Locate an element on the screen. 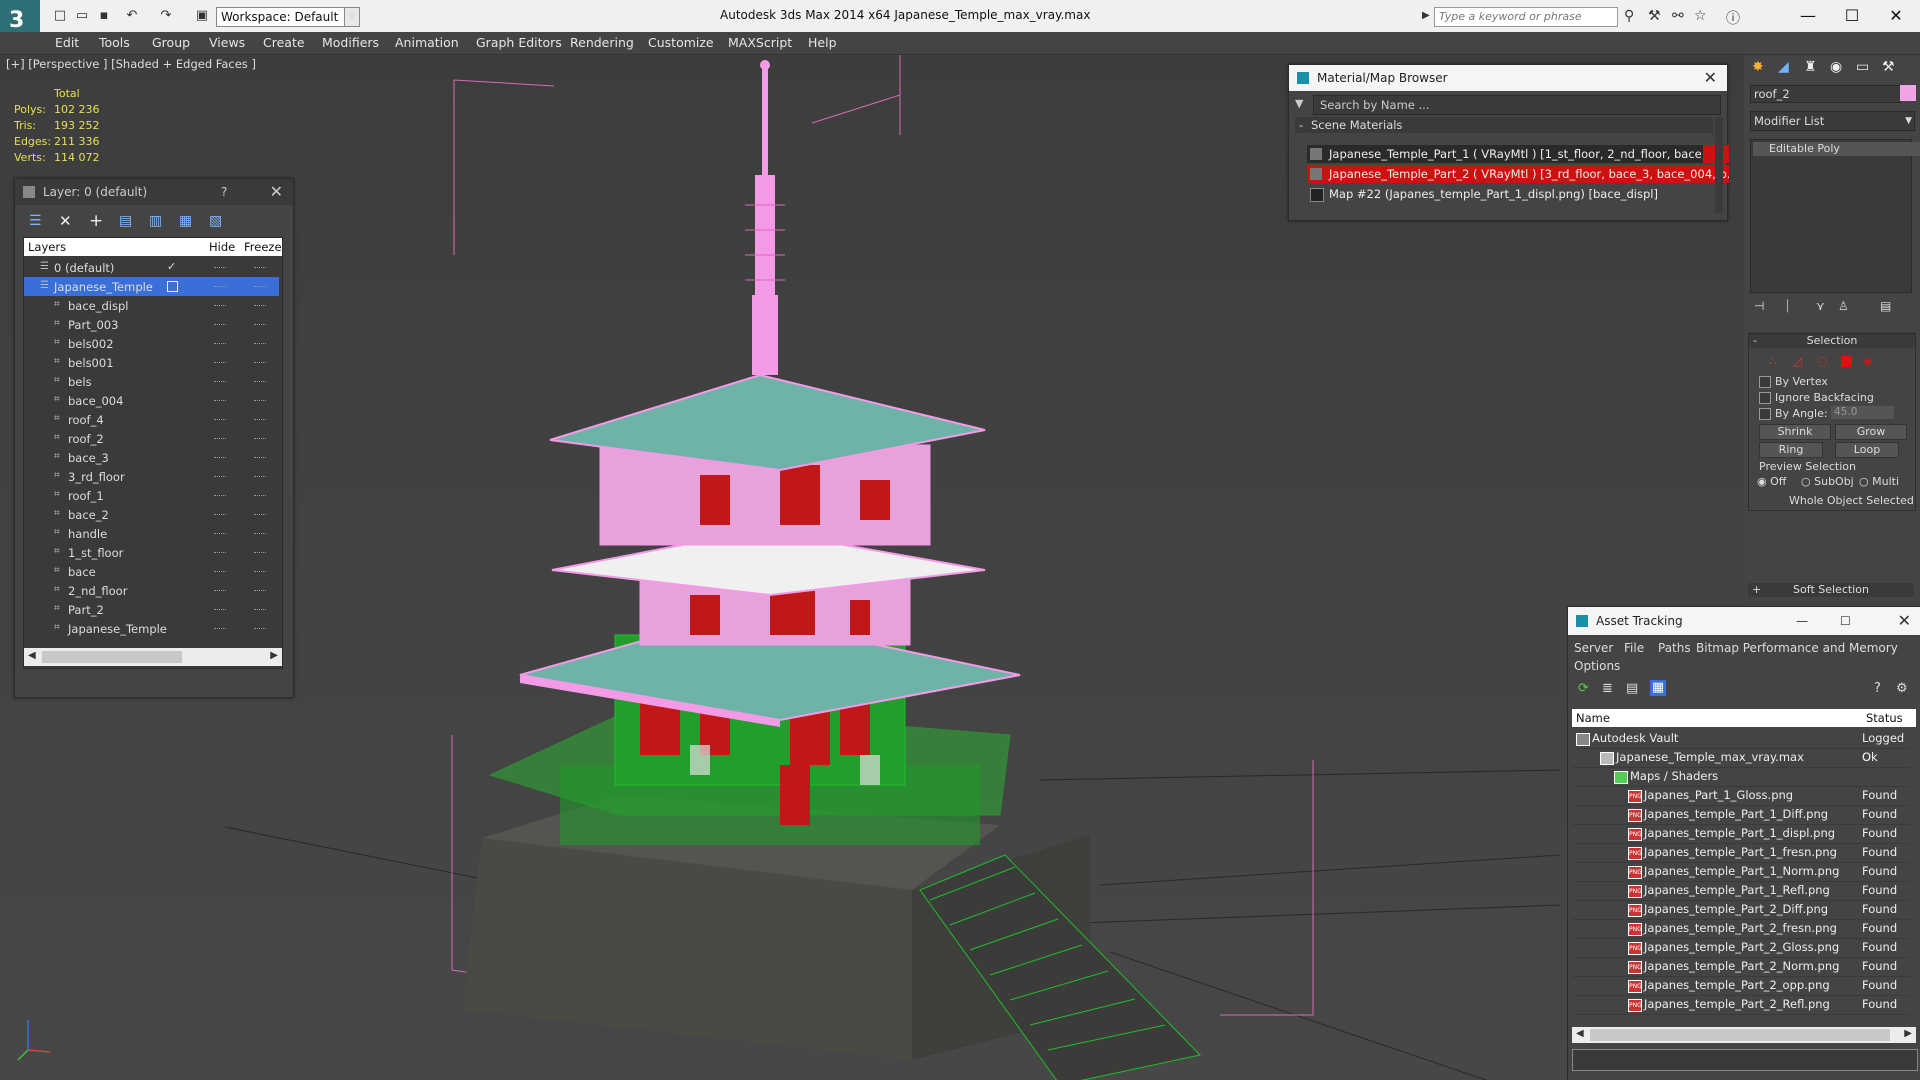  project-folder-icon: ▣ is located at coordinates (202, 16).